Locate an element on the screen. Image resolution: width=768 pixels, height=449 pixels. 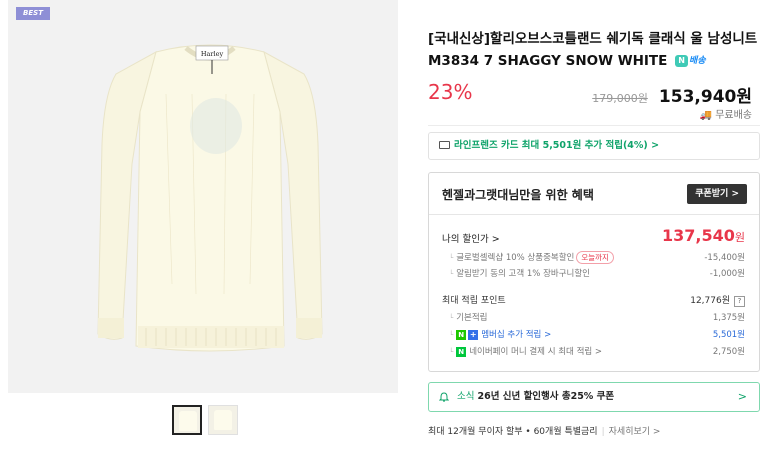
my-price-value: 137,540원 is located at coordinates (703, 235).